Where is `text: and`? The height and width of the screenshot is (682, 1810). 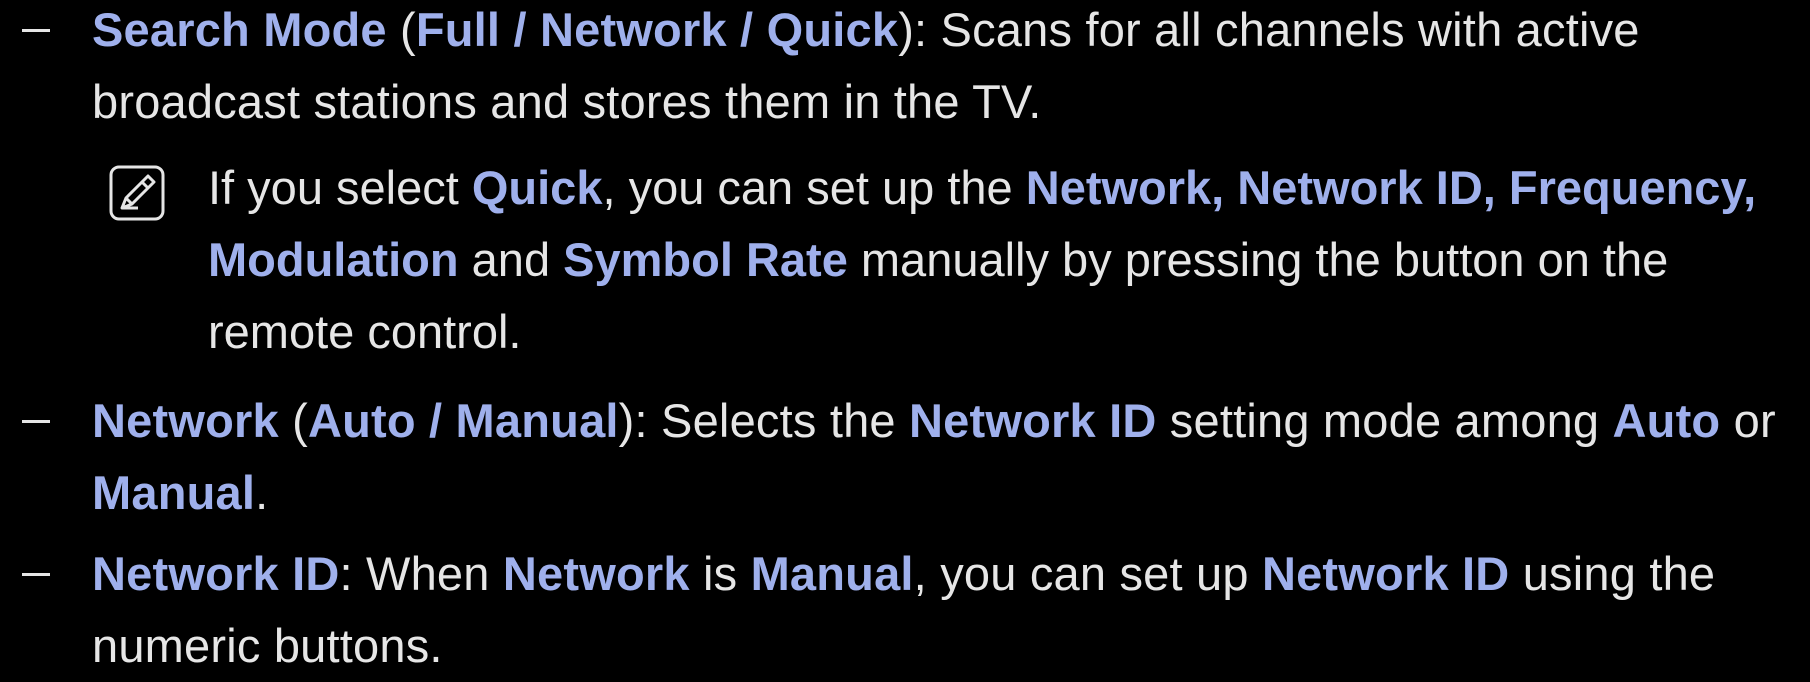
text: and is located at coordinates (511, 259).